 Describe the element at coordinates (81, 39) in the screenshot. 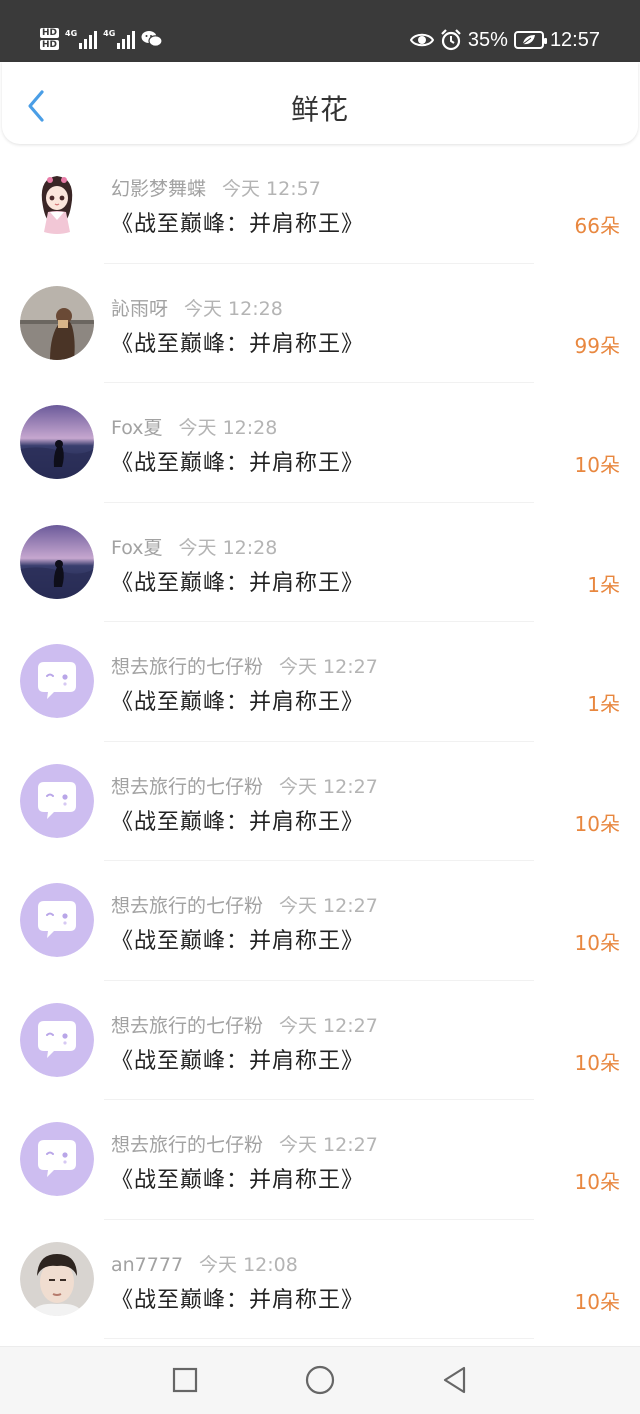

I see `signal-icon: 4G` at that location.